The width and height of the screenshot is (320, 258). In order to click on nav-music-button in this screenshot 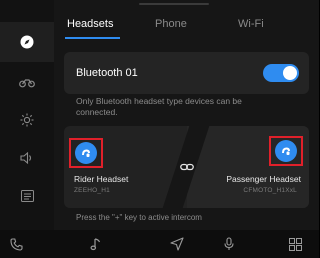, I will do `click(96, 244)`.